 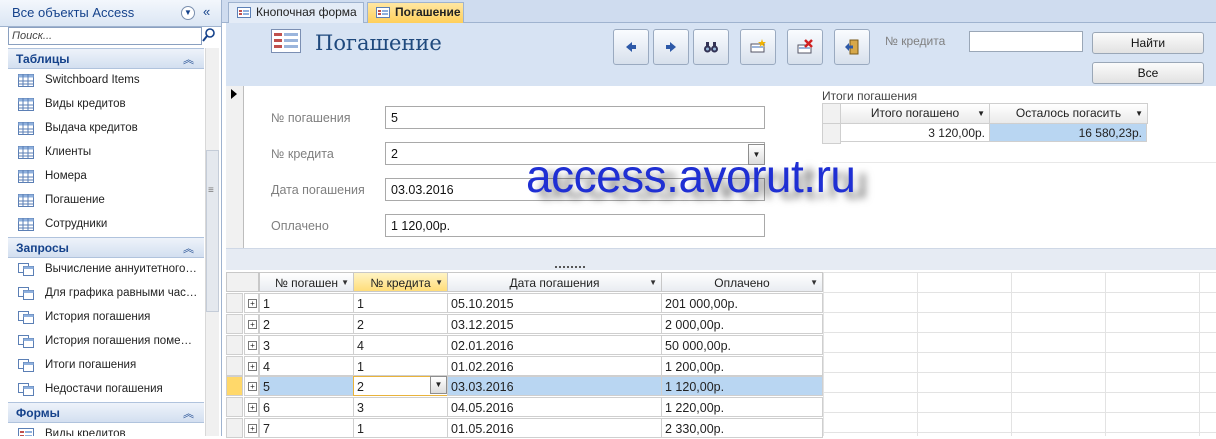 I want to click on cell-credit-number: 3, so click(x=400, y=407).